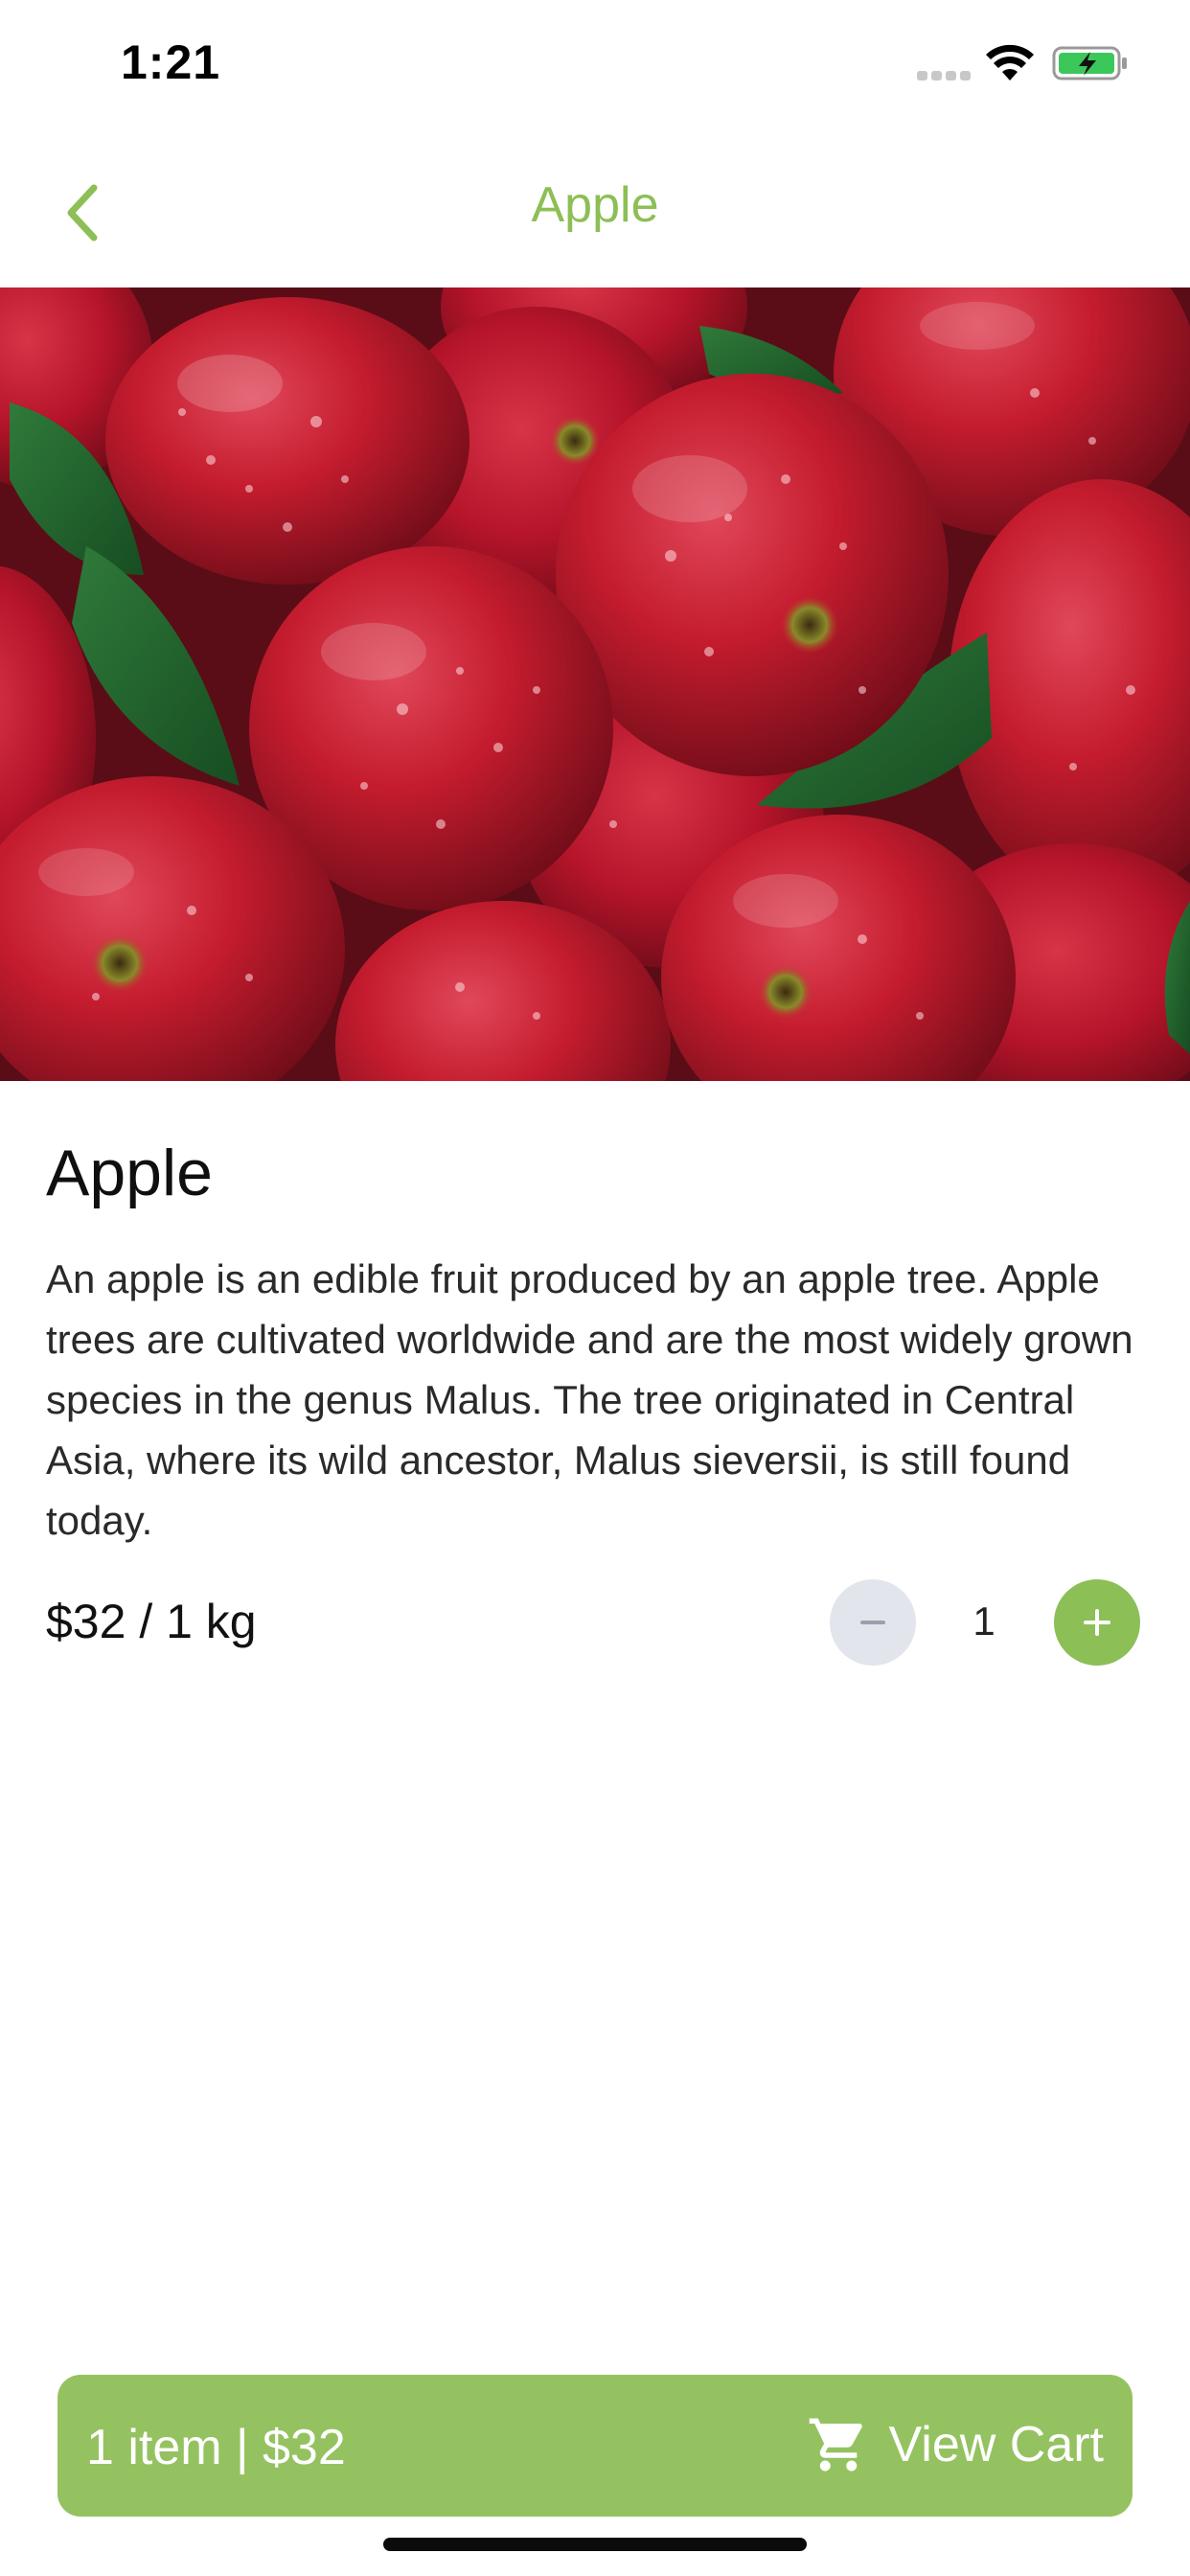 This screenshot has height=2576, width=1190. What do you see at coordinates (836, 2445) in the screenshot?
I see `shopping-cart-icon` at bounding box center [836, 2445].